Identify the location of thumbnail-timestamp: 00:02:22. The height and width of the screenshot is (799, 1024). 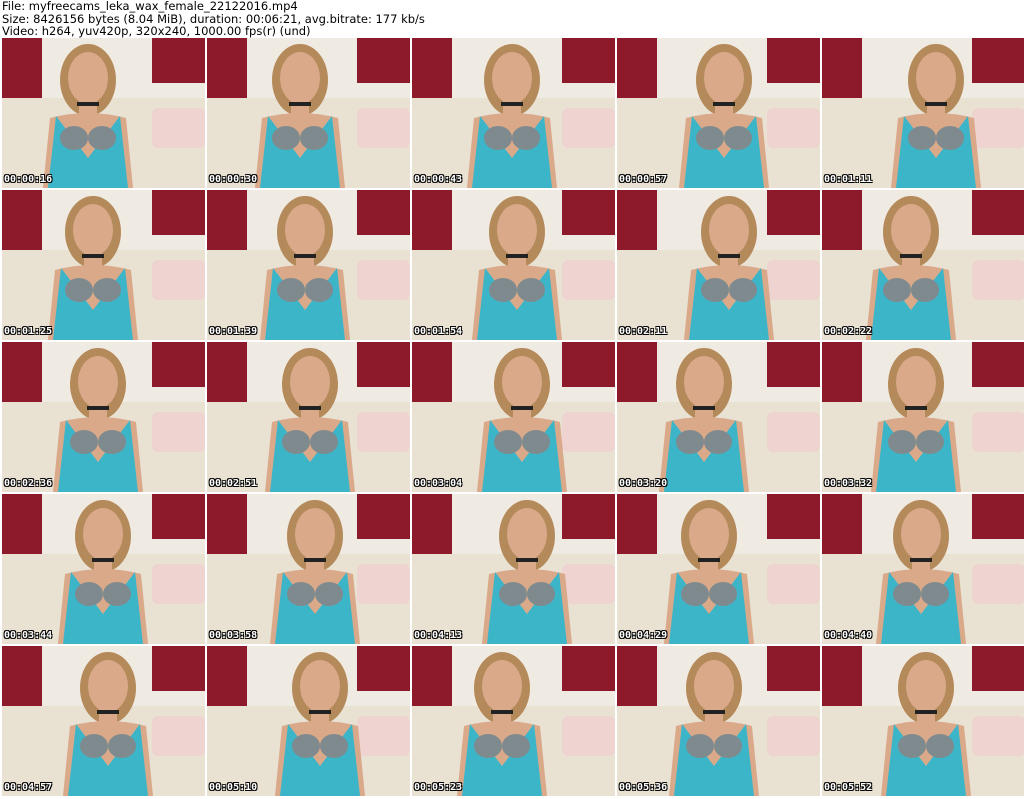
(848, 331).